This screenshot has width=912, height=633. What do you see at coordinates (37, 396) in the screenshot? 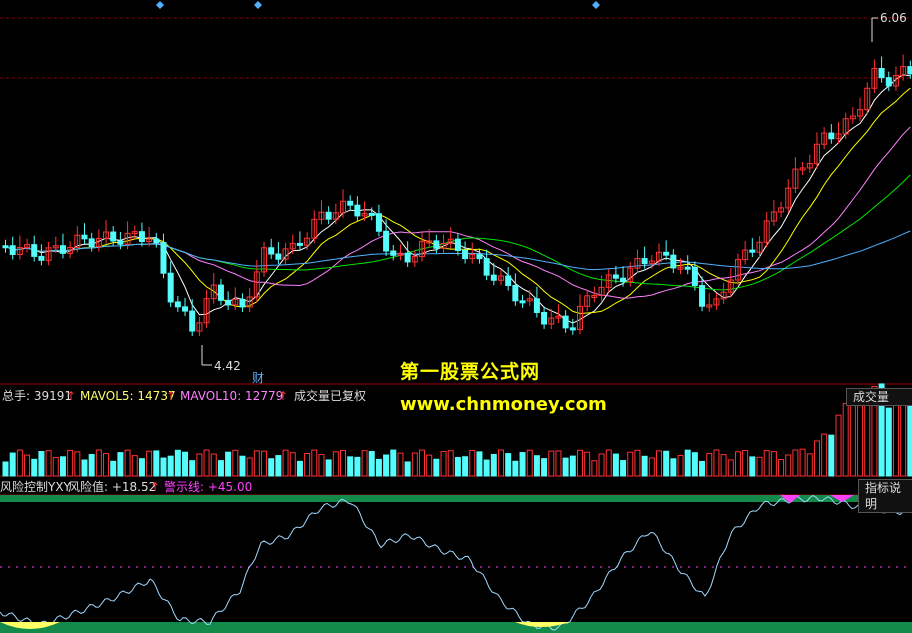
I see `volume-total-label: 总手: 39191` at bounding box center [37, 396].